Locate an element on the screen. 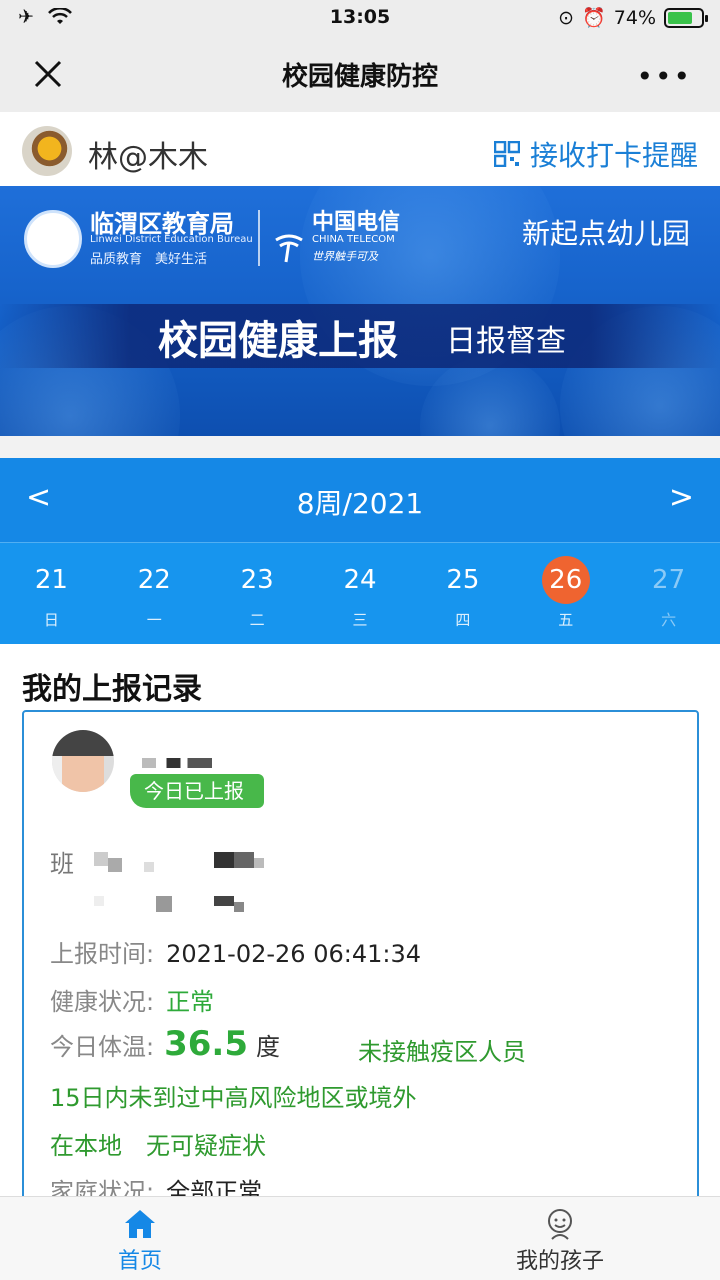 This screenshot has height=1280, width=720. more-menu-icon: ••• is located at coordinates (664, 76).